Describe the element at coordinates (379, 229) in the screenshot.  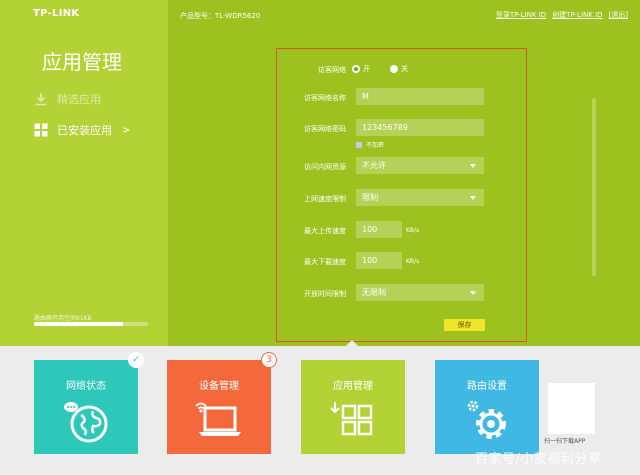
I see `max-upload-input: 100` at that location.